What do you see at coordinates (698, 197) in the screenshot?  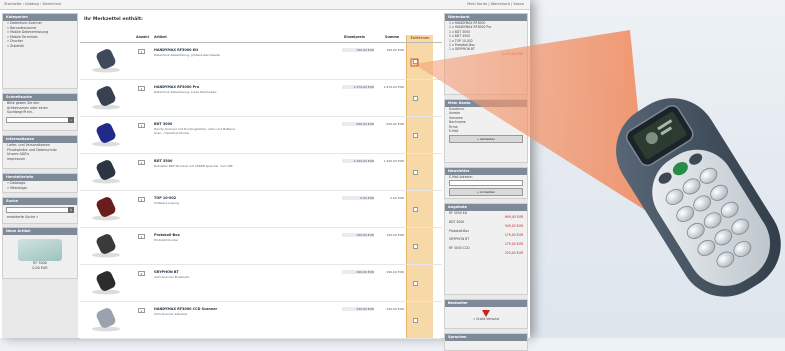 I see `scanner-device-icon` at bounding box center [698, 197].